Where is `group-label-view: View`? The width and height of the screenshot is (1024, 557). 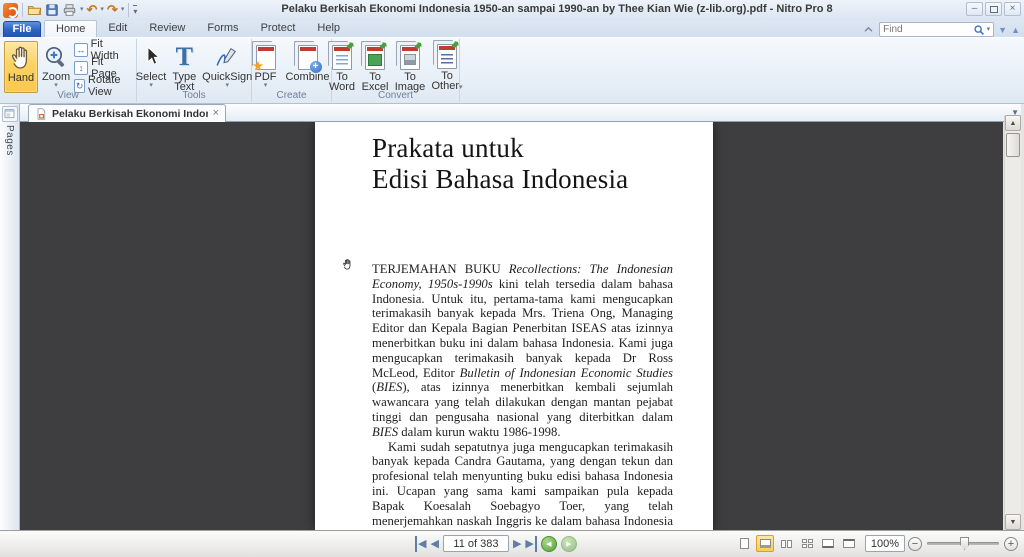
group-label-view: View is located at coordinates (68, 95).